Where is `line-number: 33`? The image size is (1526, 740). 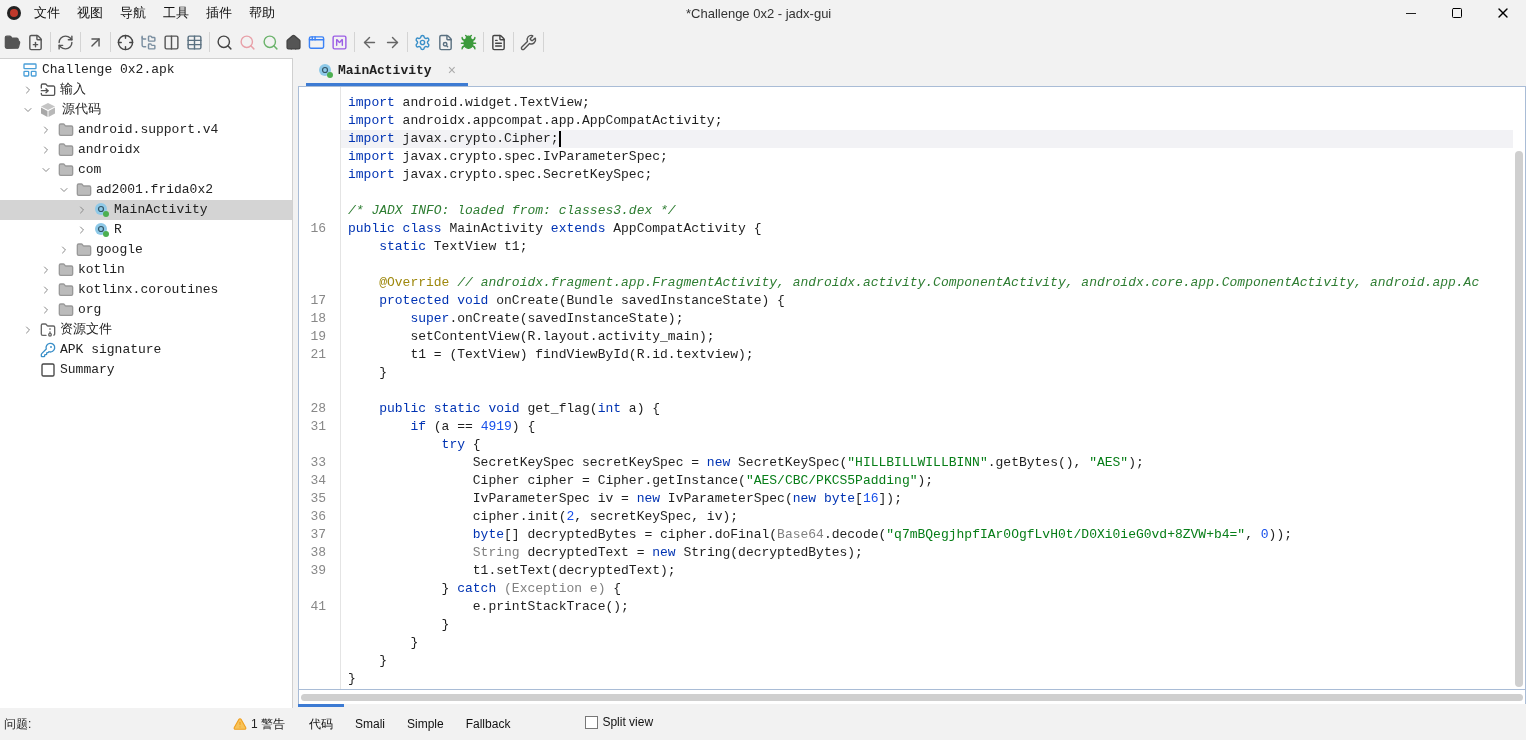 line-number: 33 is located at coordinates (318, 463).